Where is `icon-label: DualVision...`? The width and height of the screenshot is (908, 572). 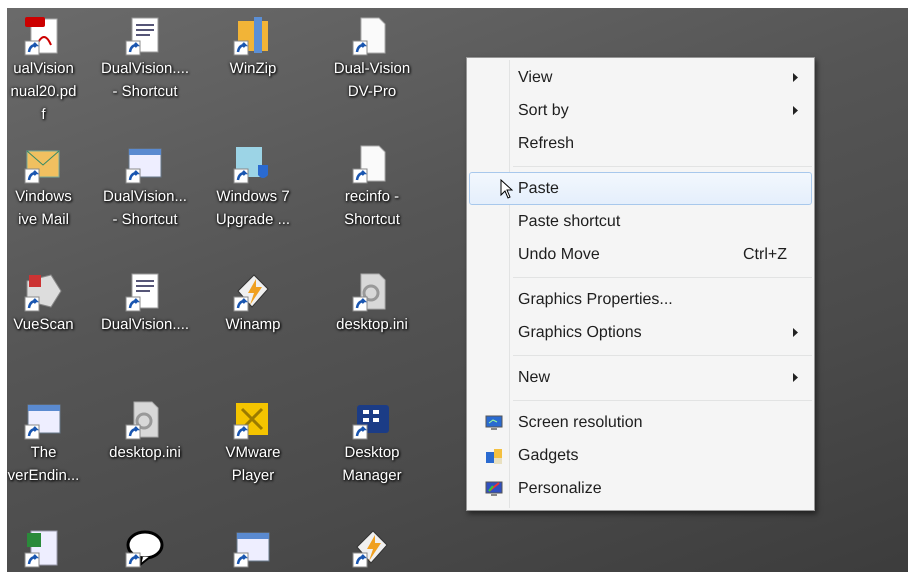
icon-label: DualVision... is located at coordinates (145, 197).